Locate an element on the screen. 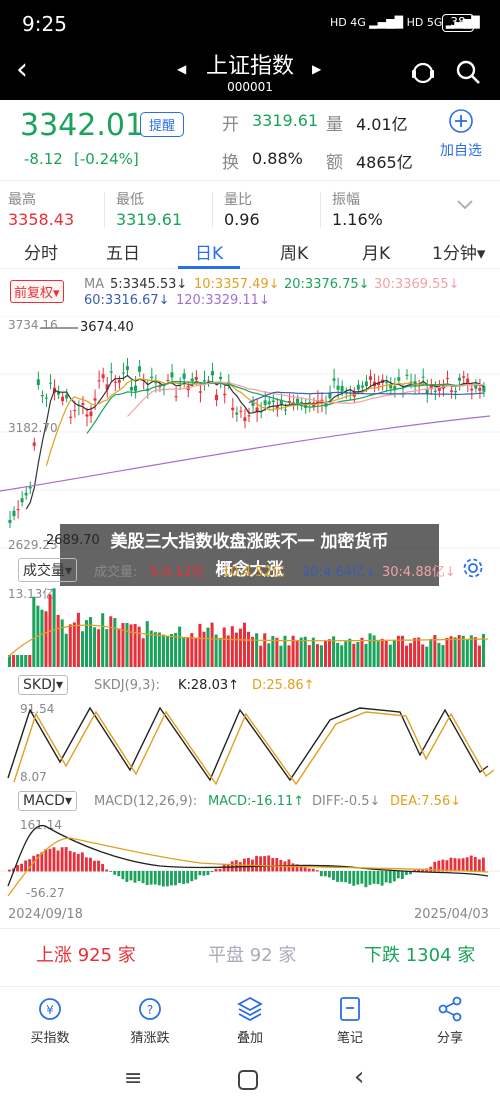 The width and height of the screenshot is (500, 1111). skdj-indicator-select: SKDJ▾ is located at coordinates (43, 685).